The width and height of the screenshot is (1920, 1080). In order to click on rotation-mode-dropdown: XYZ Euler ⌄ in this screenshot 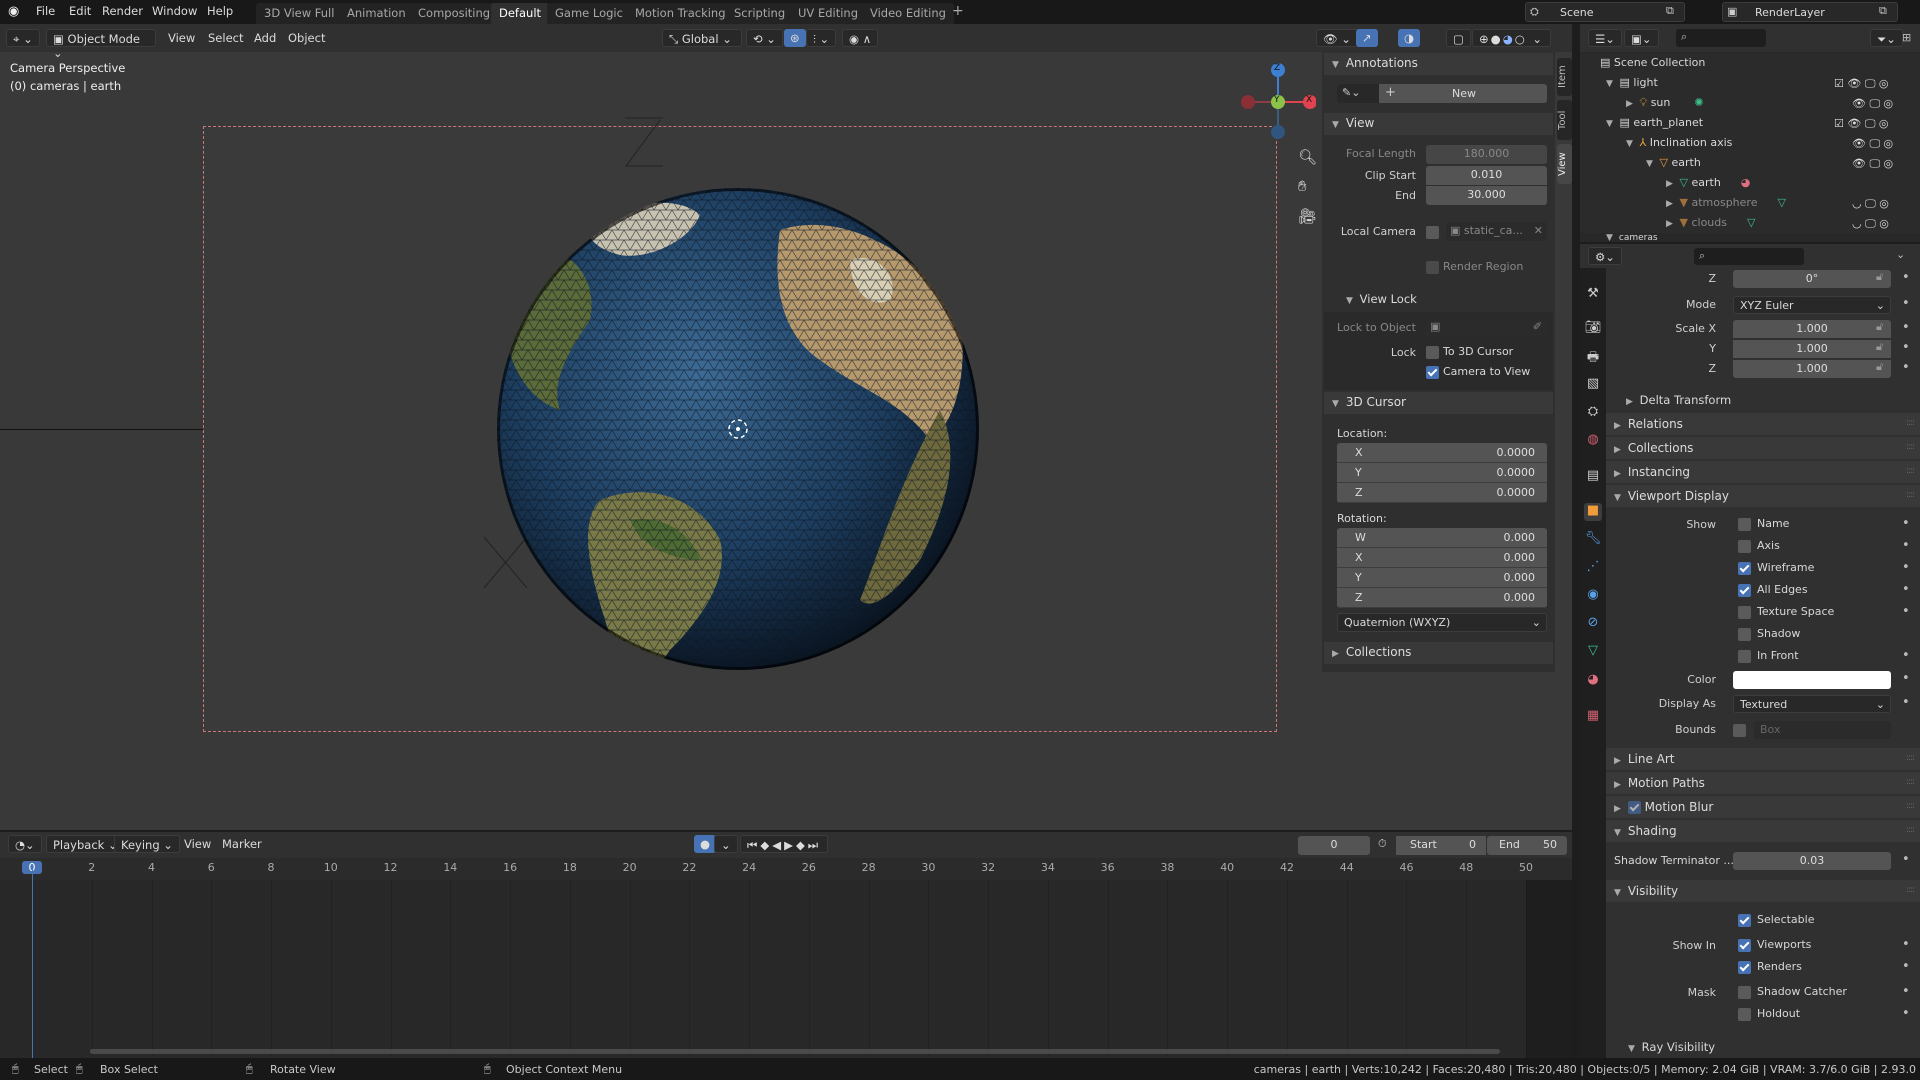, I will do `click(1812, 305)`.